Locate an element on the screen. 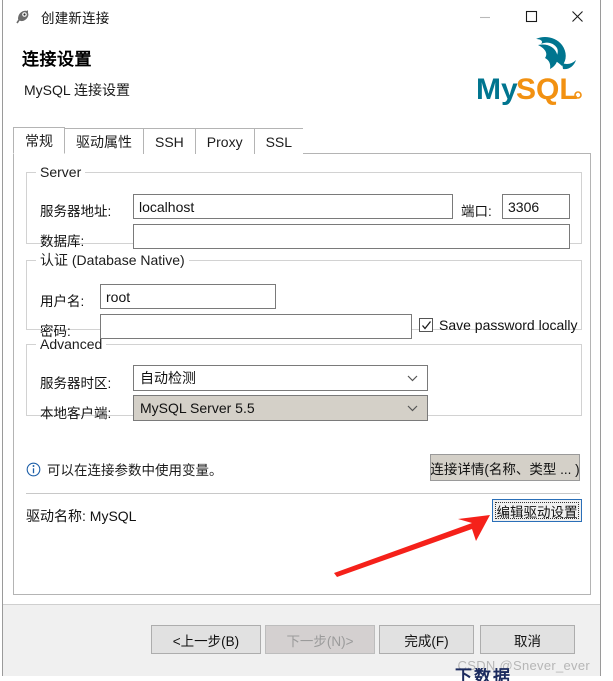 This screenshot has width=613, height=681. database-label: 数据库: is located at coordinates (62, 241).